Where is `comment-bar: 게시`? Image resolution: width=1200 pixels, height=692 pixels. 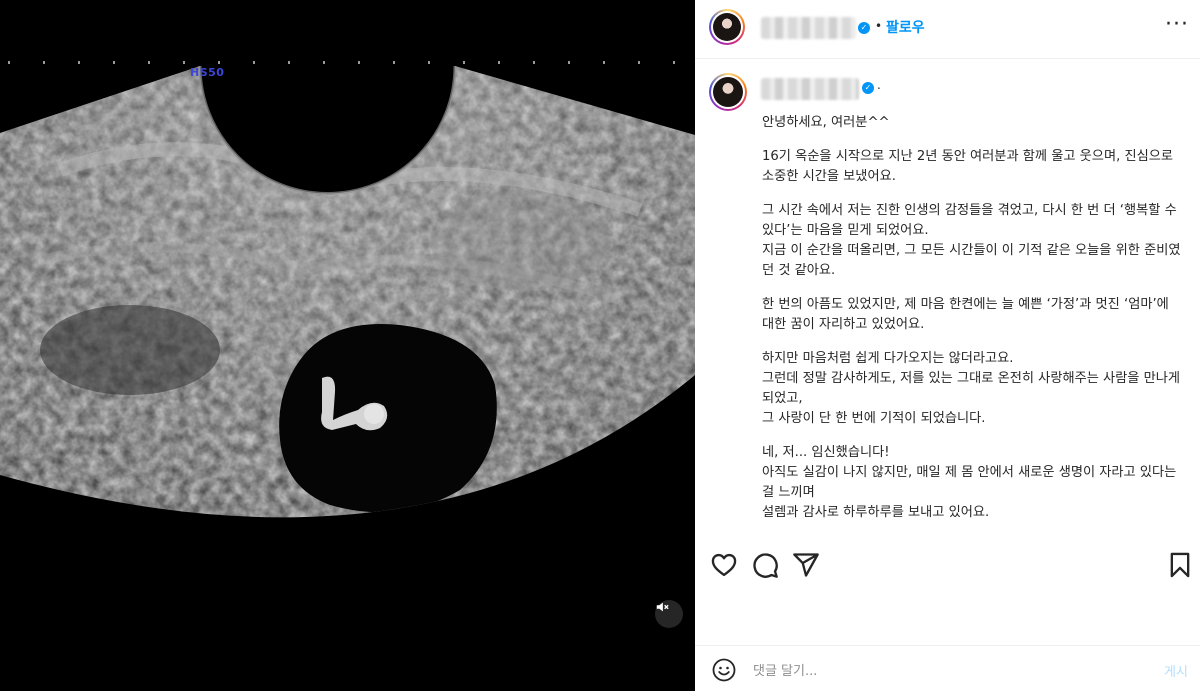
comment-bar: 게시 is located at coordinates (947, 668).